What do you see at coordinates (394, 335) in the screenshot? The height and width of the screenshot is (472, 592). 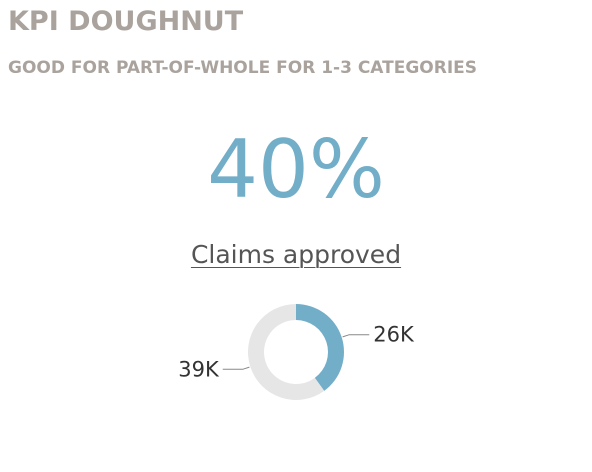 I see `data-label-0: 26K` at bounding box center [394, 335].